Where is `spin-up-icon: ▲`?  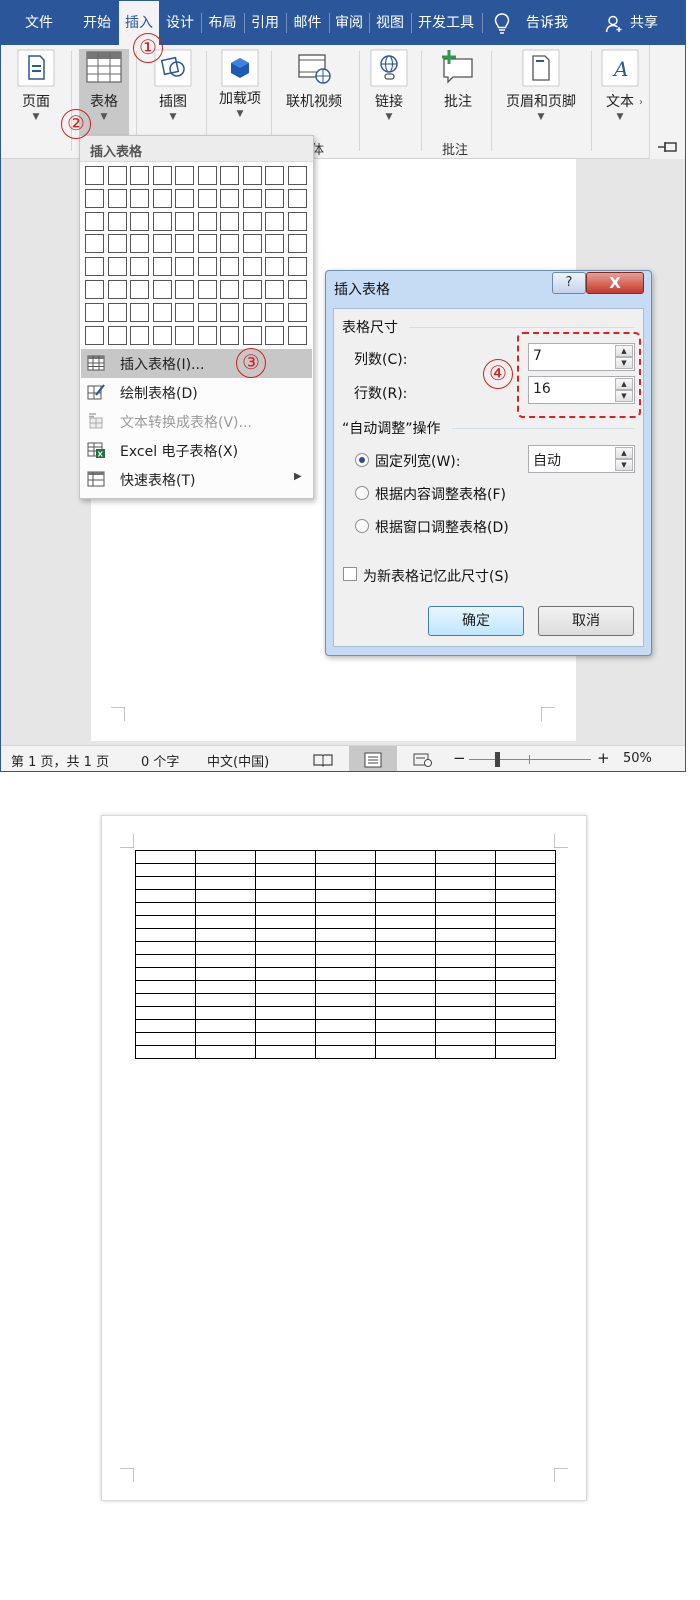
spin-up-icon: ▲ is located at coordinates (624, 453).